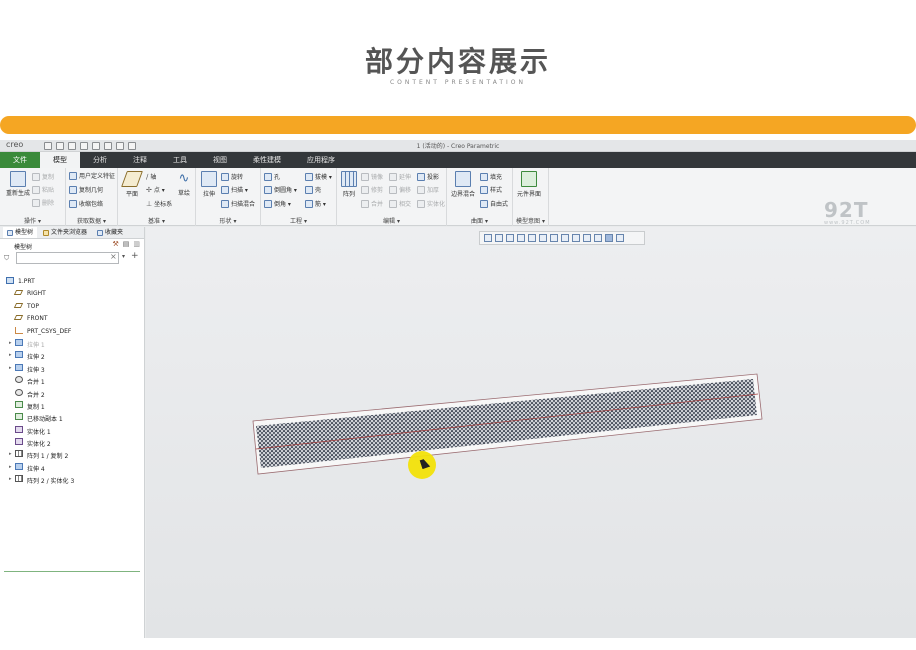 The image size is (916, 650). What do you see at coordinates (19, 454) in the screenshot?
I see `pattern-icon` at bounding box center [19, 454].